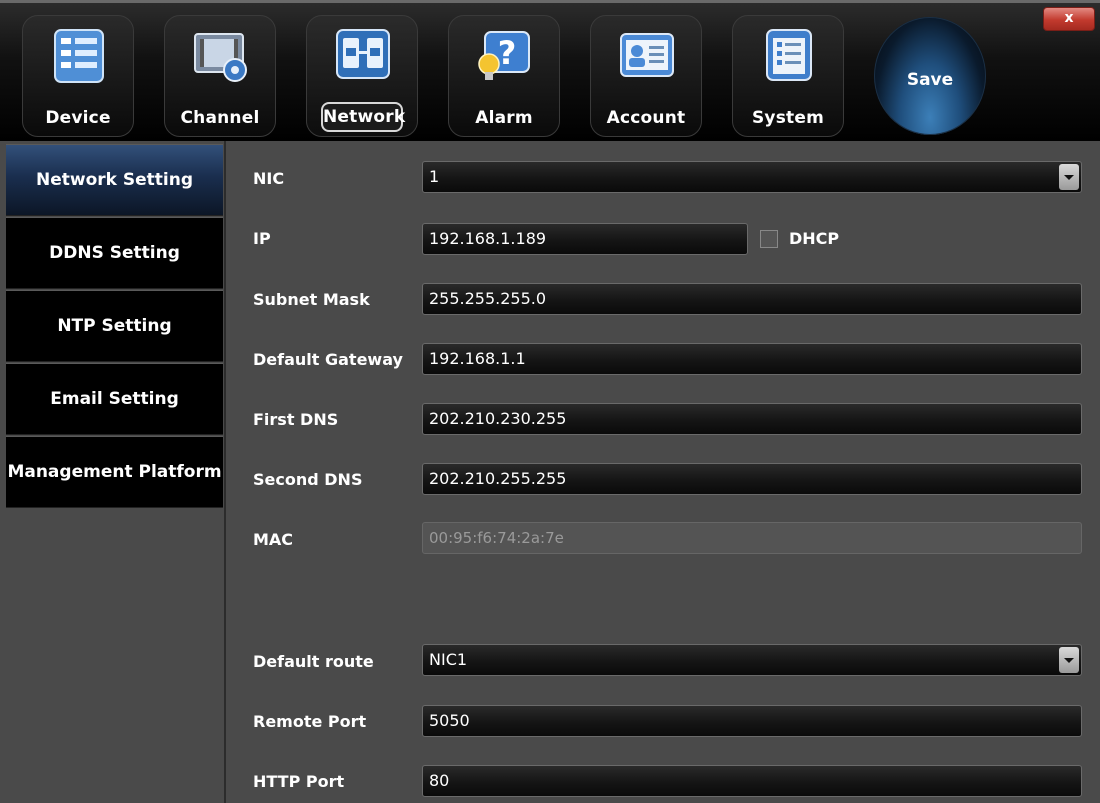 The width and height of the screenshot is (1100, 803). What do you see at coordinates (448, 659) in the screenshot?
I see `default-route-value: NIC1` at bounding box center [448, 659].